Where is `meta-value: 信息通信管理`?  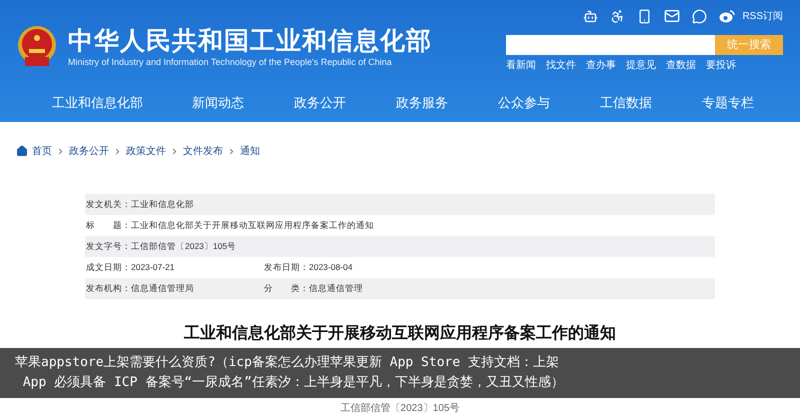
meta-value: 信息通信管理 is located at coordinates (336, 288).